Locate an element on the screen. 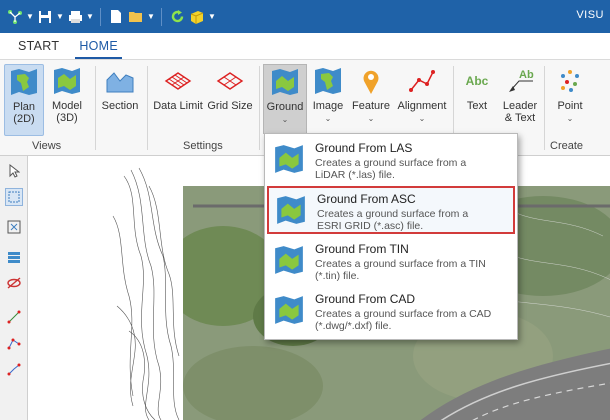 The height and width of the screenshot is (420, 610). hide-eye-icon is located at coordinates (14, 283).